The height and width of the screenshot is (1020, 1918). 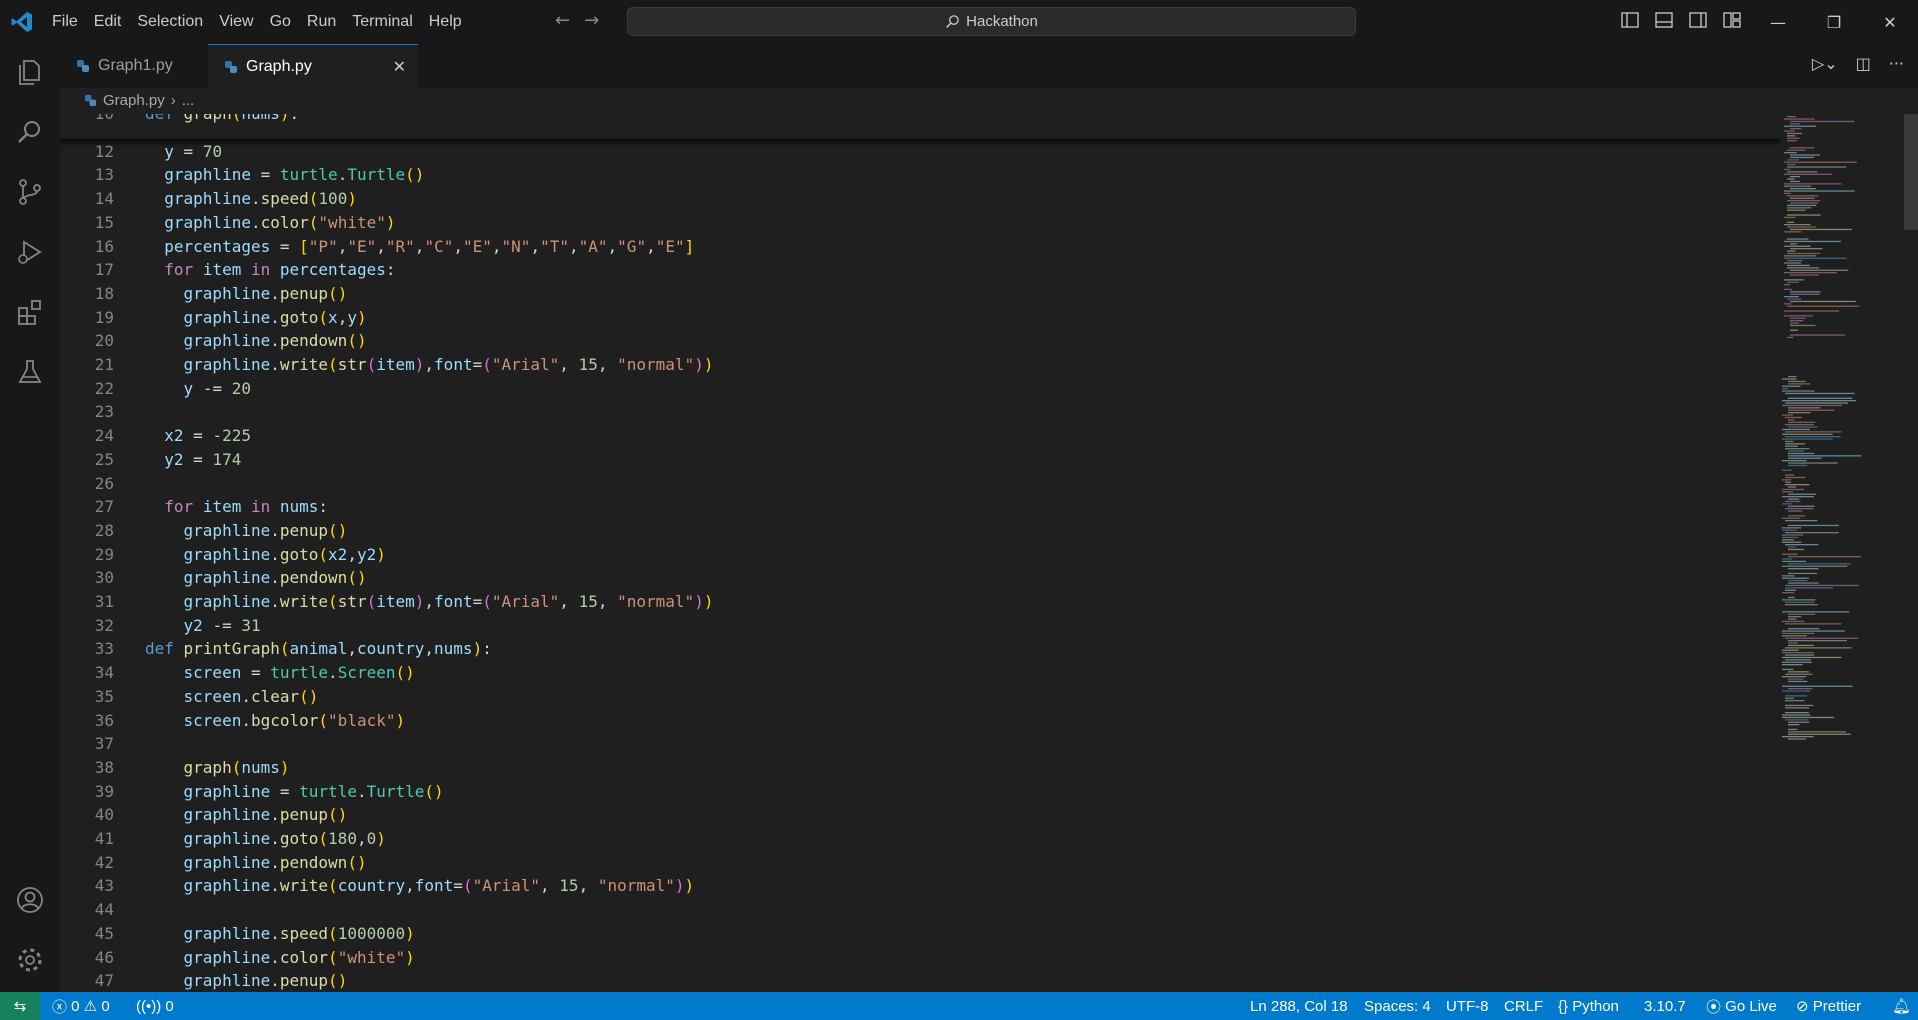 What do you see at coordinates (1665, 1006) in the screenshot?
I see `python-version: 3.10.7` at bounding box center [1665, 1006].